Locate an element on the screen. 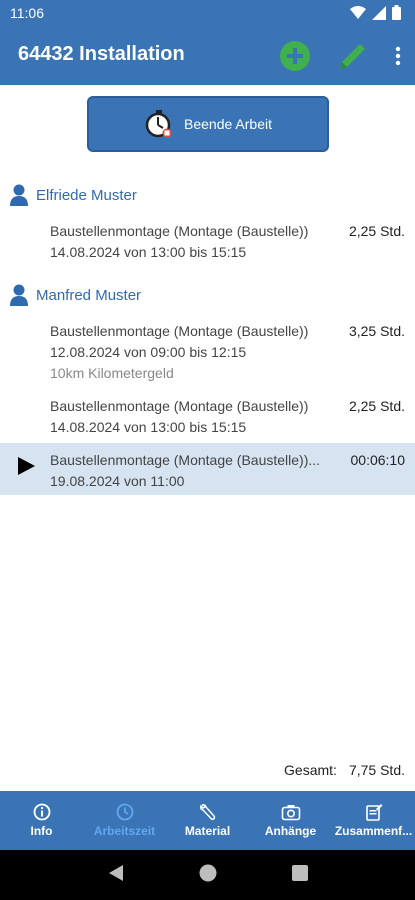  total-value: 7,75 Std. is located at coordinates (376, 770).